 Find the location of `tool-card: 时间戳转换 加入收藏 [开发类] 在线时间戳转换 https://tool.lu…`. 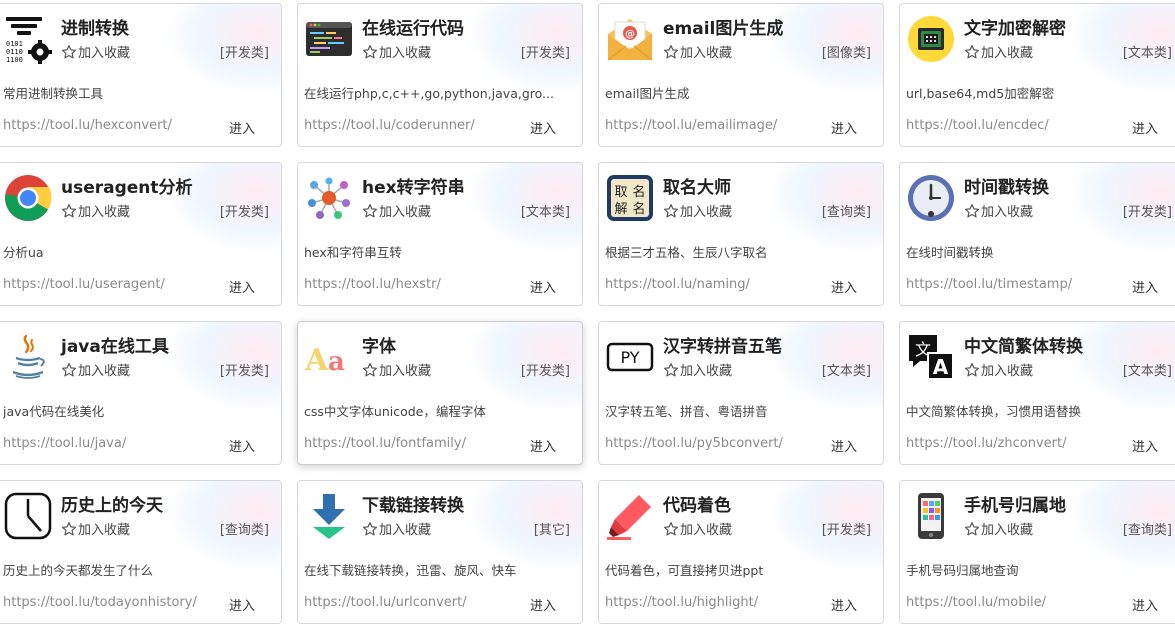

tool-card: 时间戳转换 加入收藏 [开发类] 在线时间戳转换 https://tool.lu… is located at coordinates (1037, 234).